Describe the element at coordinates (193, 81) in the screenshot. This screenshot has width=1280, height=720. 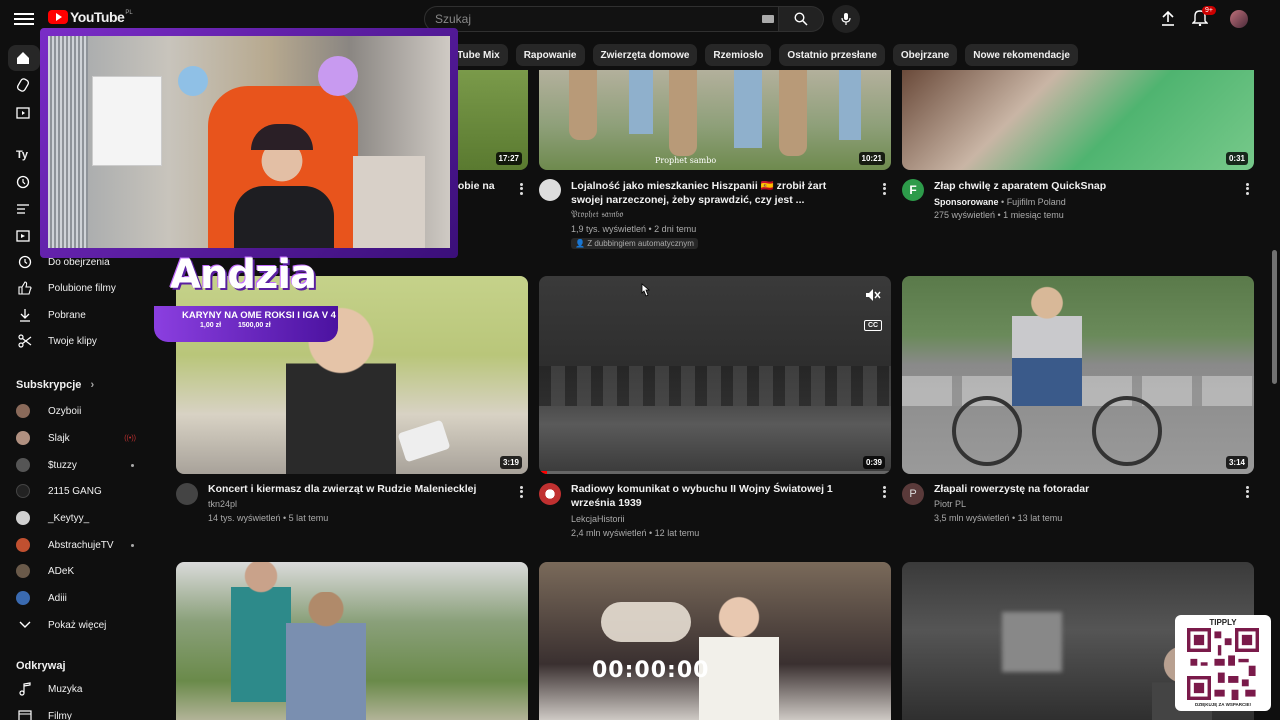
I see `balloon` at that location.